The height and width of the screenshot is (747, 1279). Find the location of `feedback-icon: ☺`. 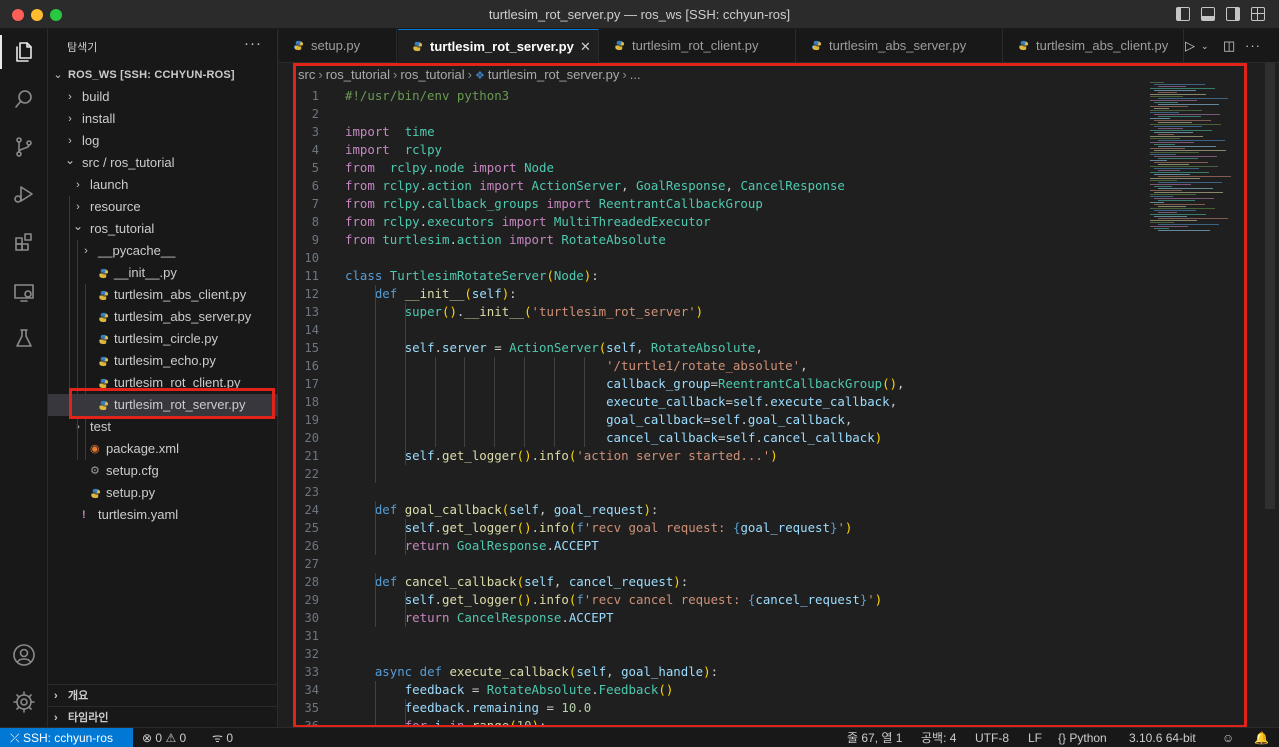

feedback-icon: ☺ is located at coordinates (1228, 737).